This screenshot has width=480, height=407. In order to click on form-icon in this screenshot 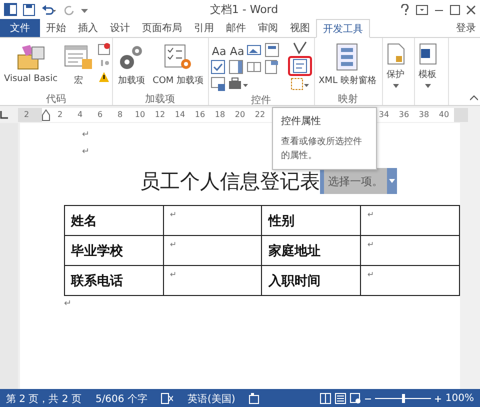, I will do `click(79, 57)`.